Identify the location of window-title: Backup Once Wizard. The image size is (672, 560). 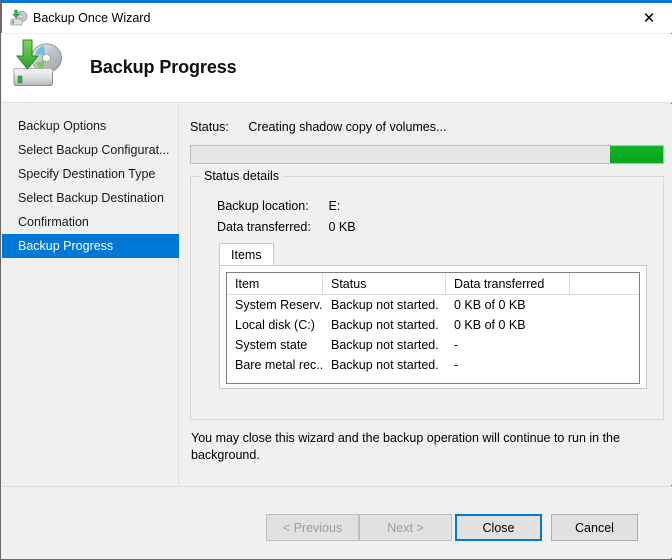
(92, 18).